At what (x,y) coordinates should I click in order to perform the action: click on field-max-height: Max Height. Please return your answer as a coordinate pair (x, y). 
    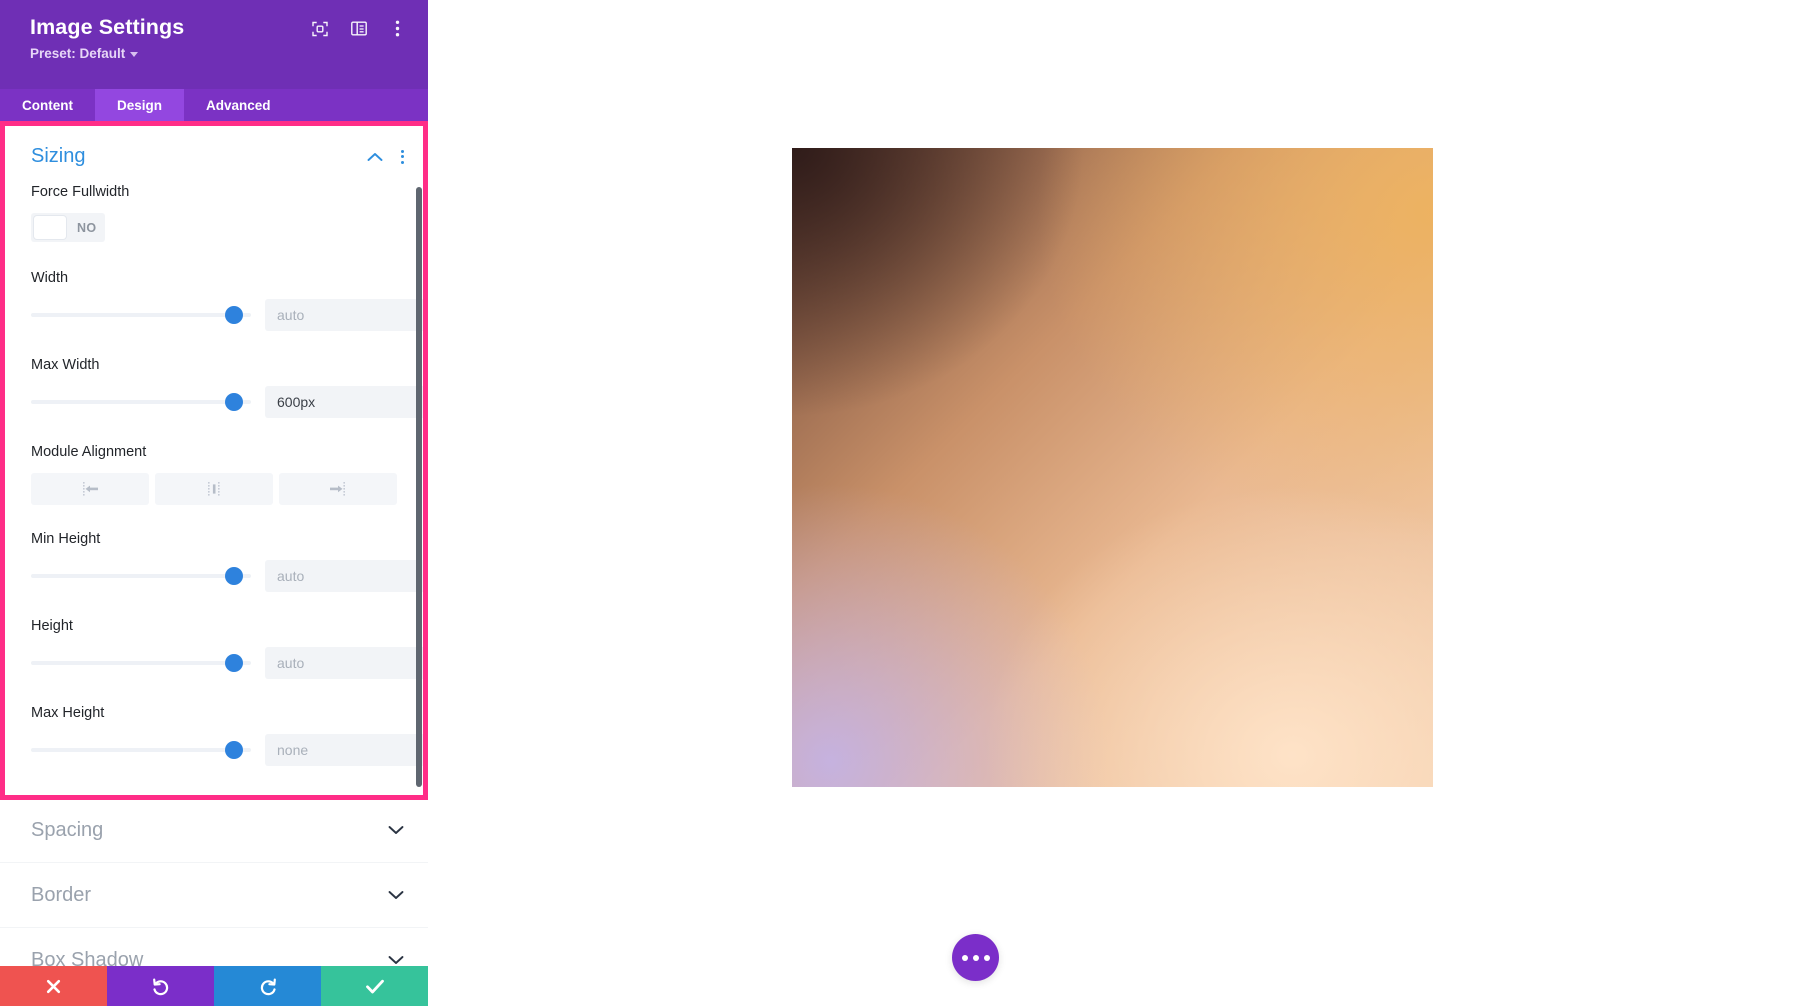
    Looking at the image, I should click on (214, 735).